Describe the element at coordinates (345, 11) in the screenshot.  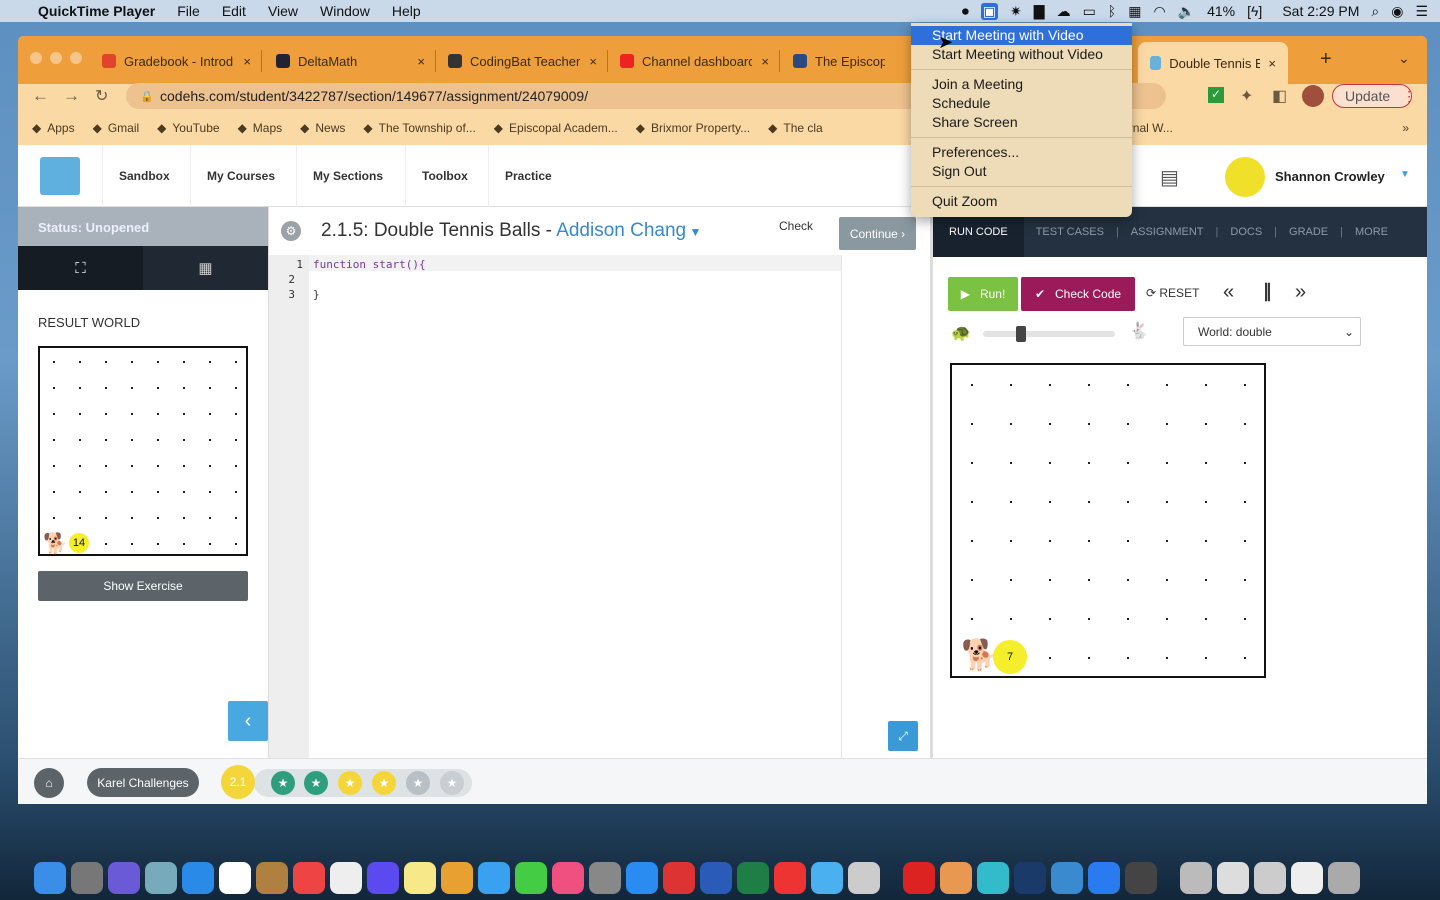
I see `menu-window: Window` at that location.